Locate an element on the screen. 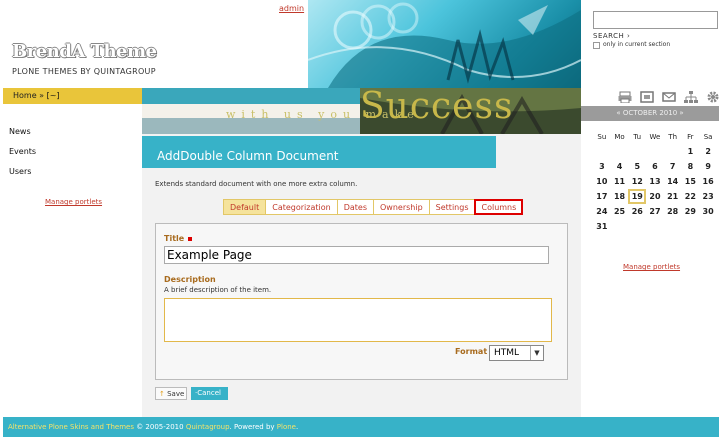  print-icon is located at coordinates (625, 97).